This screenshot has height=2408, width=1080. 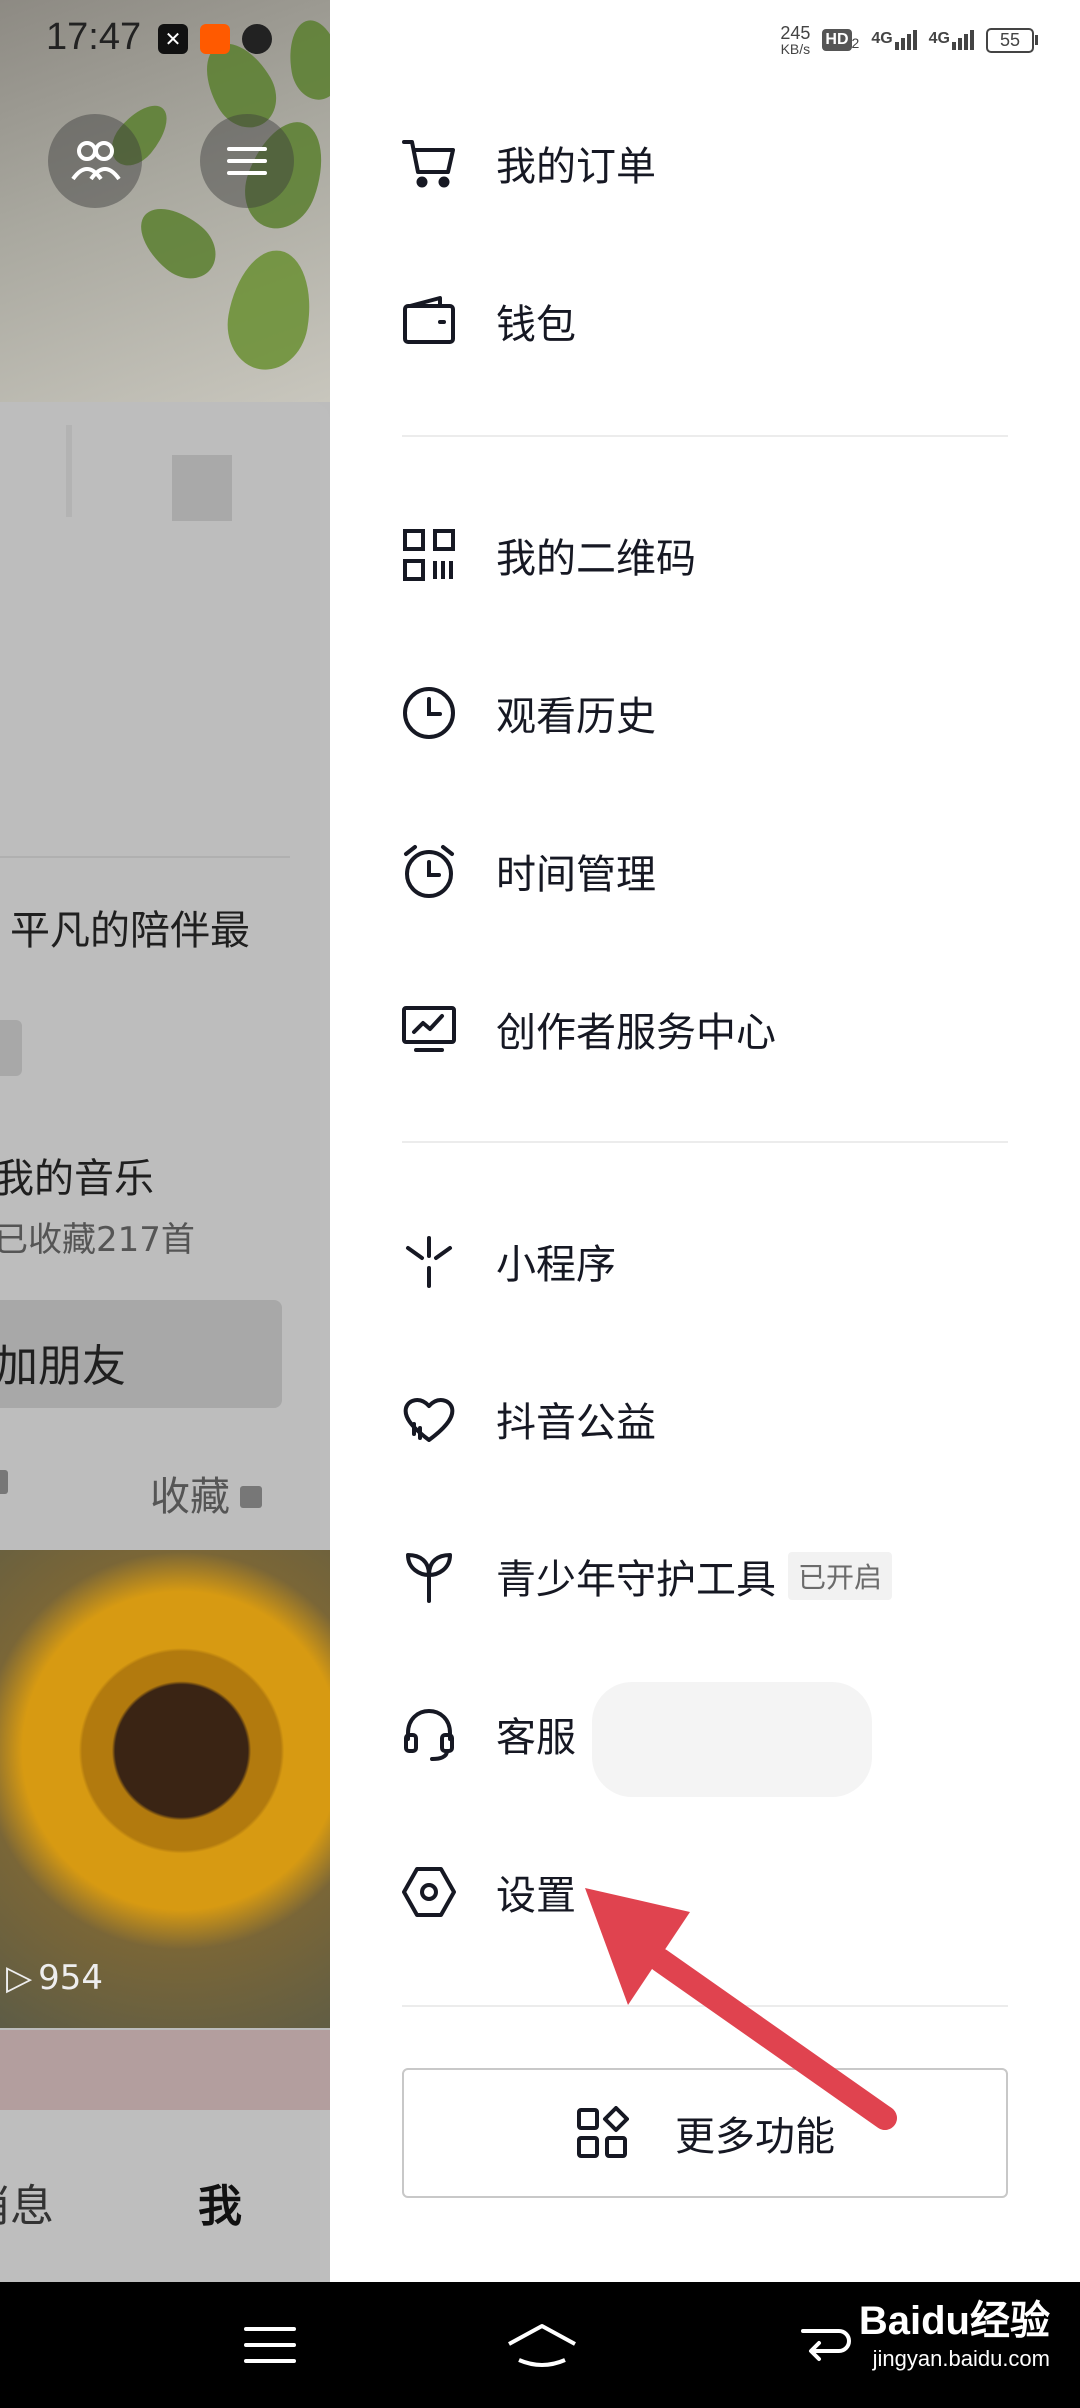 I want to click on home-button, so click(x=542, y=2345).